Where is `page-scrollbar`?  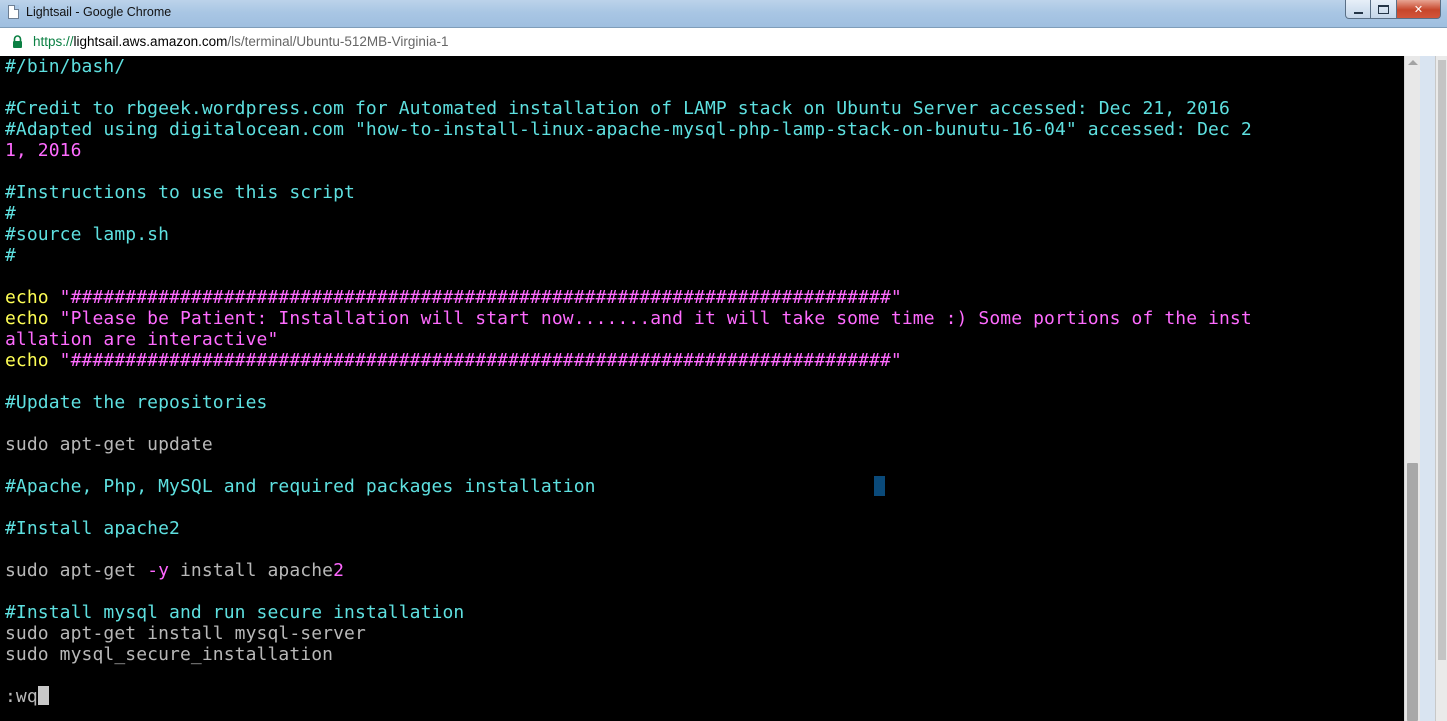
page-scrollbar is located at coordinates (1441, 388).